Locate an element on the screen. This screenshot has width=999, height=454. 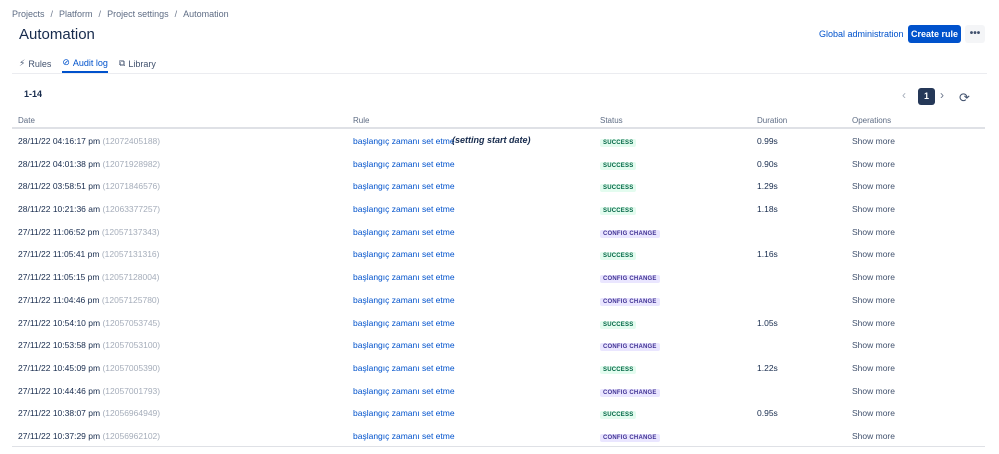
tab-bar: ⚡ Rules ⊘ Audit log ⧉ Library is located at coordinates (87, 65).